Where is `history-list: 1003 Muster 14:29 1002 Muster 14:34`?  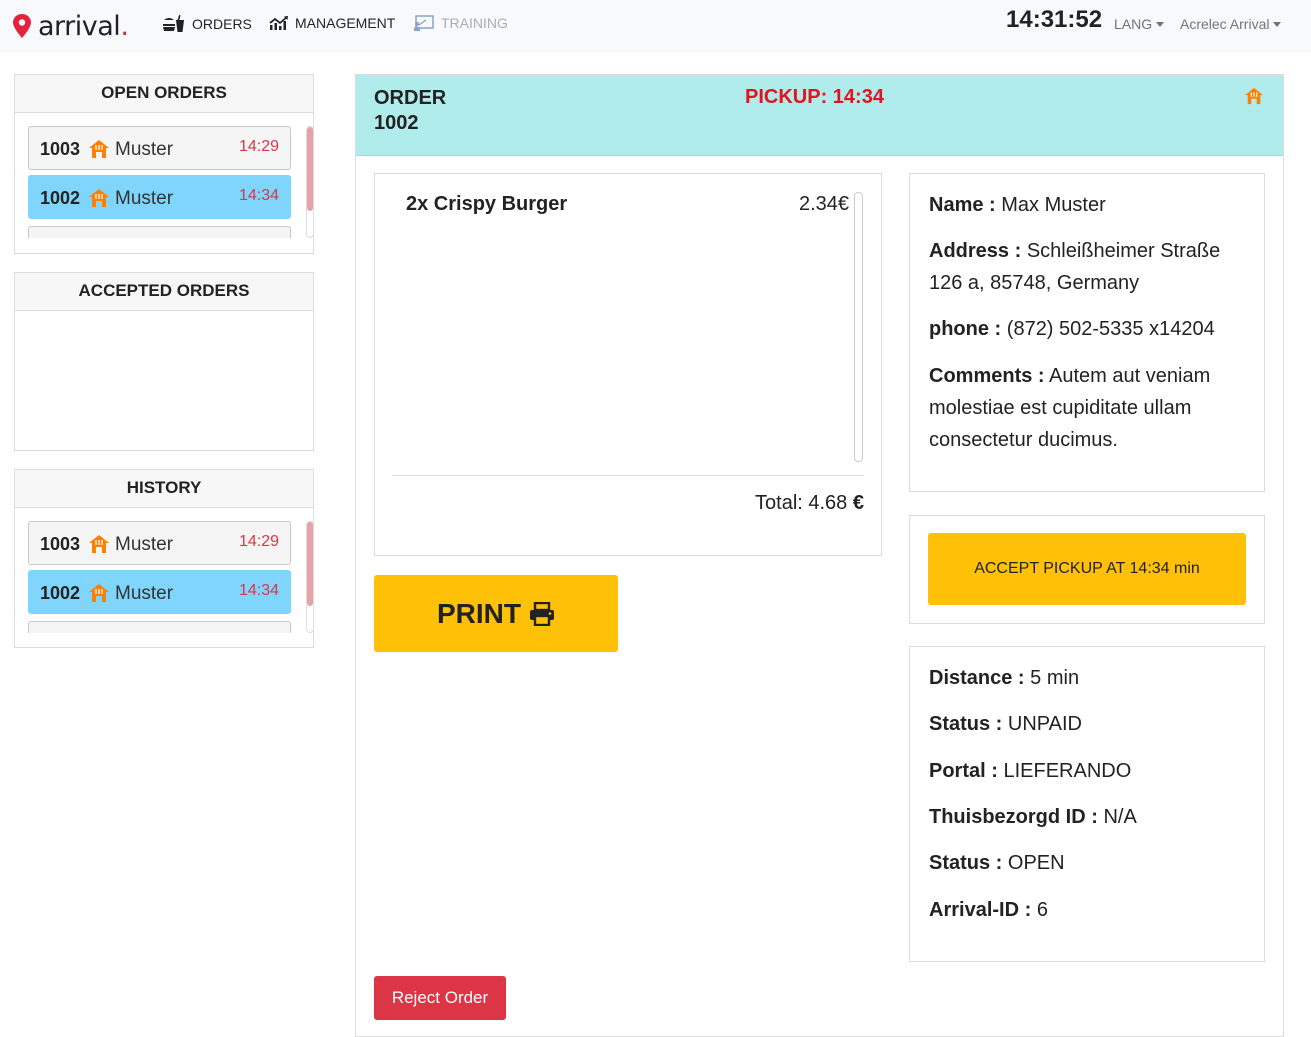 history-list: 1003 Muster 14:29 1002 Muster 14:34 is located at coordinates (164, 577).